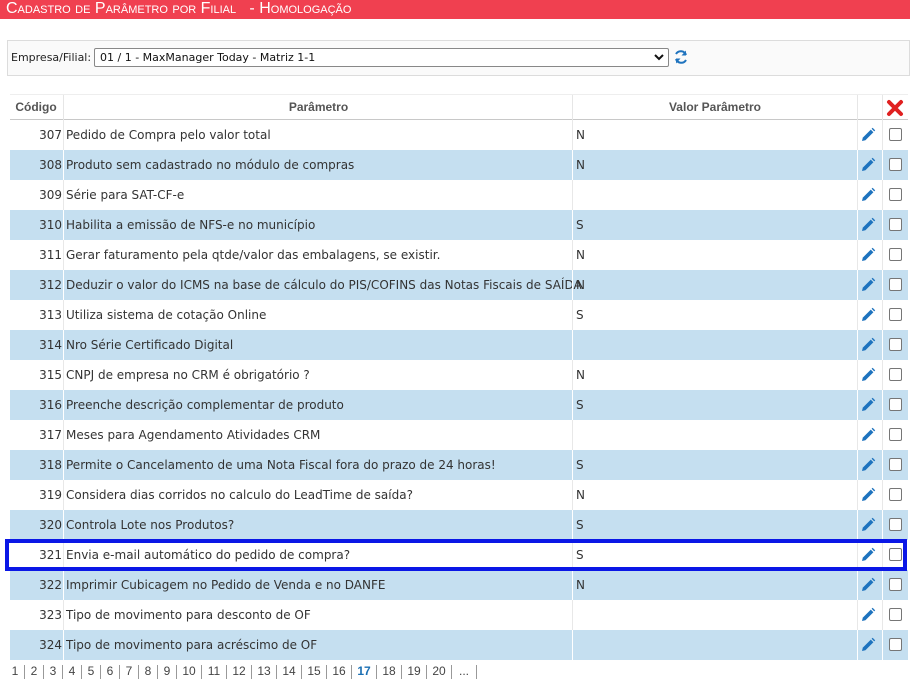 The width and height of the screenshot is (910, 684). Describe the element at coordinates (50, 645) in the screenshot. I see `row-code: 324` at that location.